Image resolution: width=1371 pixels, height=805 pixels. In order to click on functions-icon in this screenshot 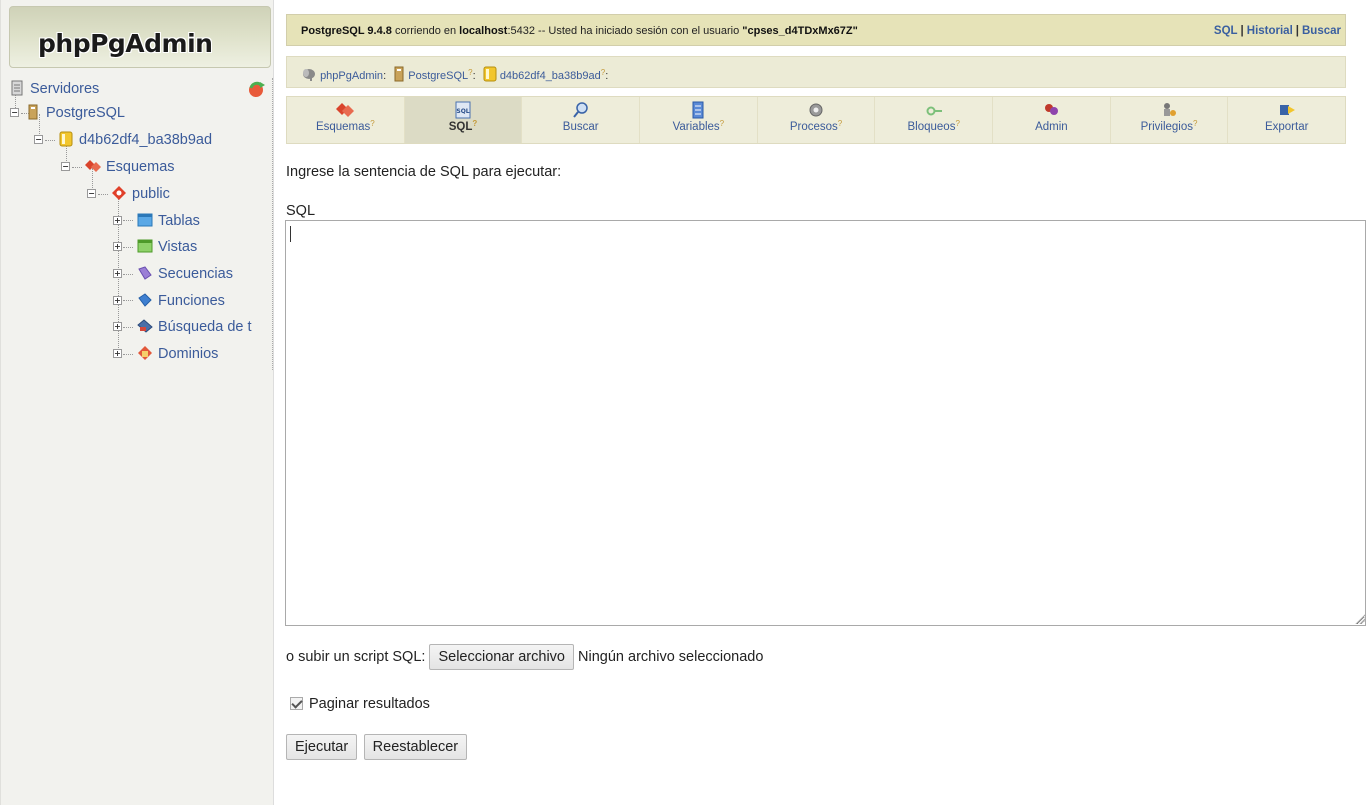, I will do `click(145, 300)`.